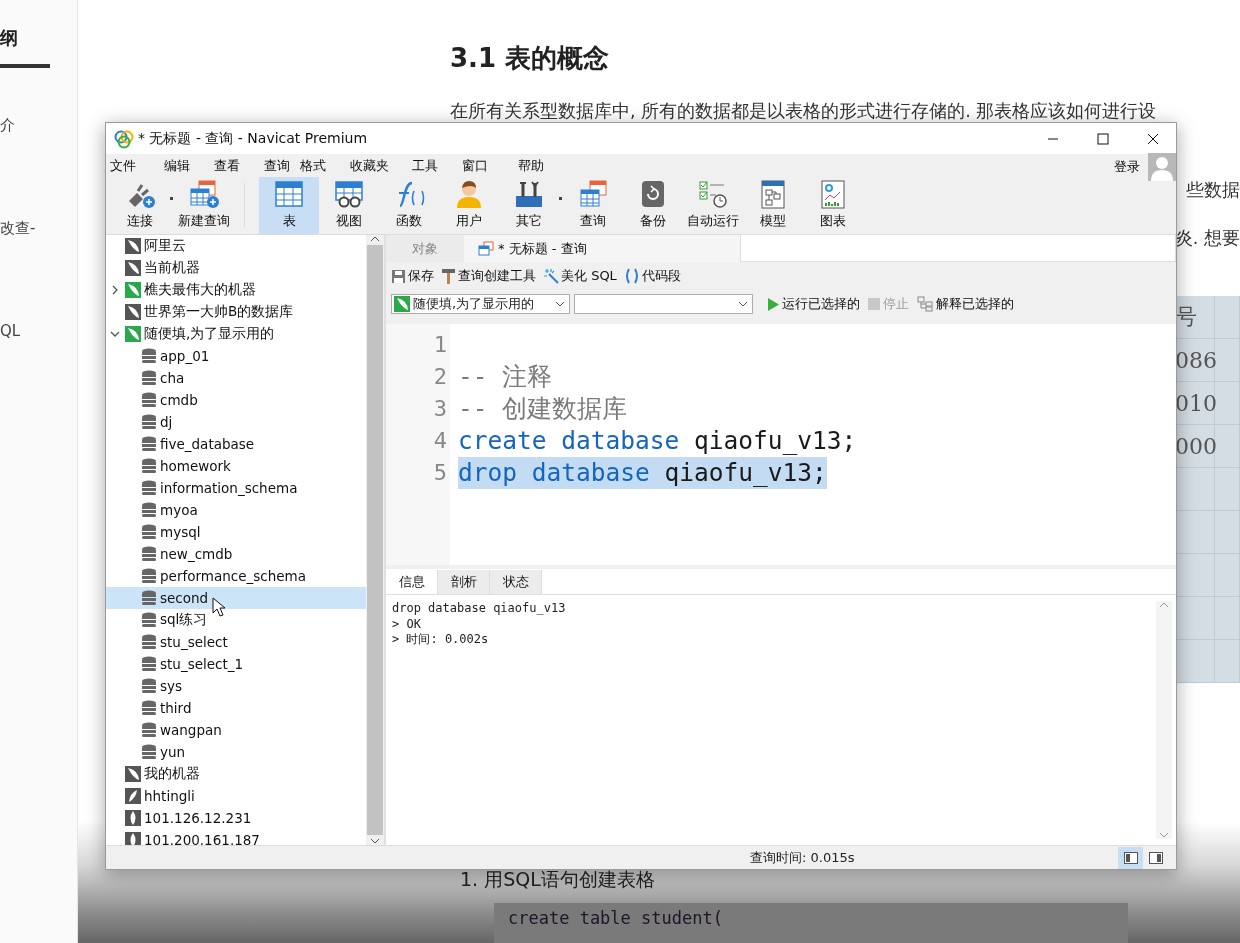 This screenshot has height=943, width=1240. I want to click on tree-item: 阿里云, so click(236, 246).